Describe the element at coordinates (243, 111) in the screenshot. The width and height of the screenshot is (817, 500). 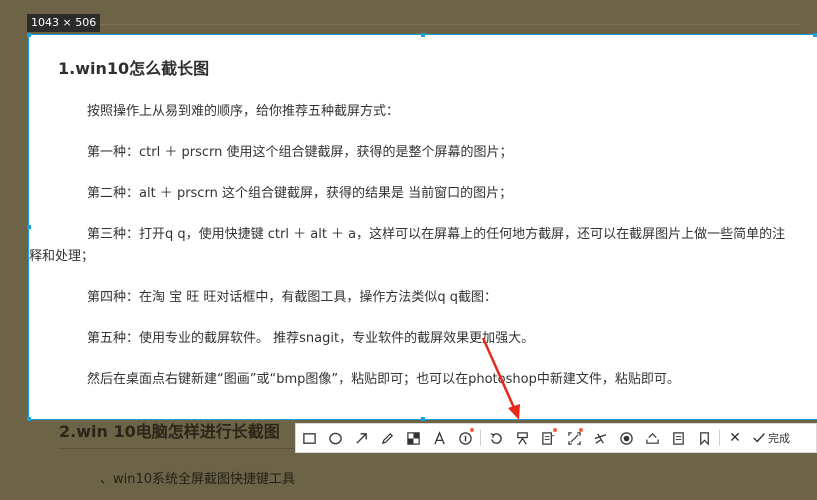
I see `intro-text: 按照操作上从易到难的顺序，给你推荐五种截屏方式：` at that location.